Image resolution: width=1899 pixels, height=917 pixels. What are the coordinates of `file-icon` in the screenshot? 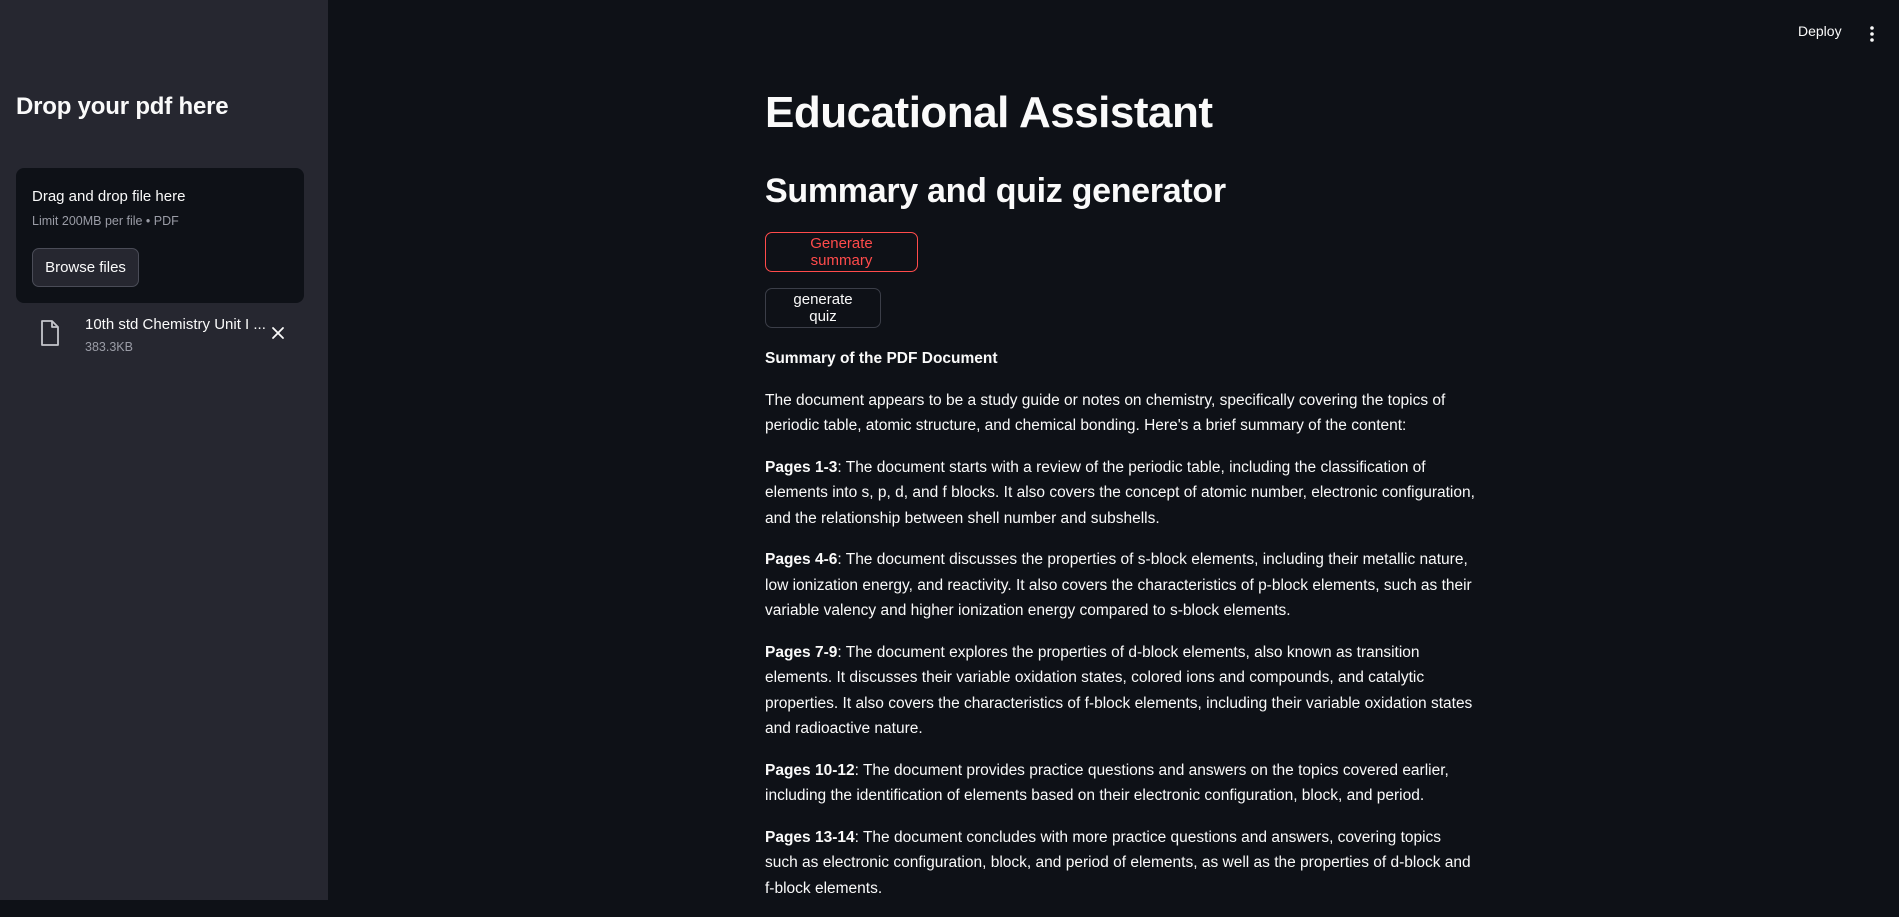 It's located at (50, 333).